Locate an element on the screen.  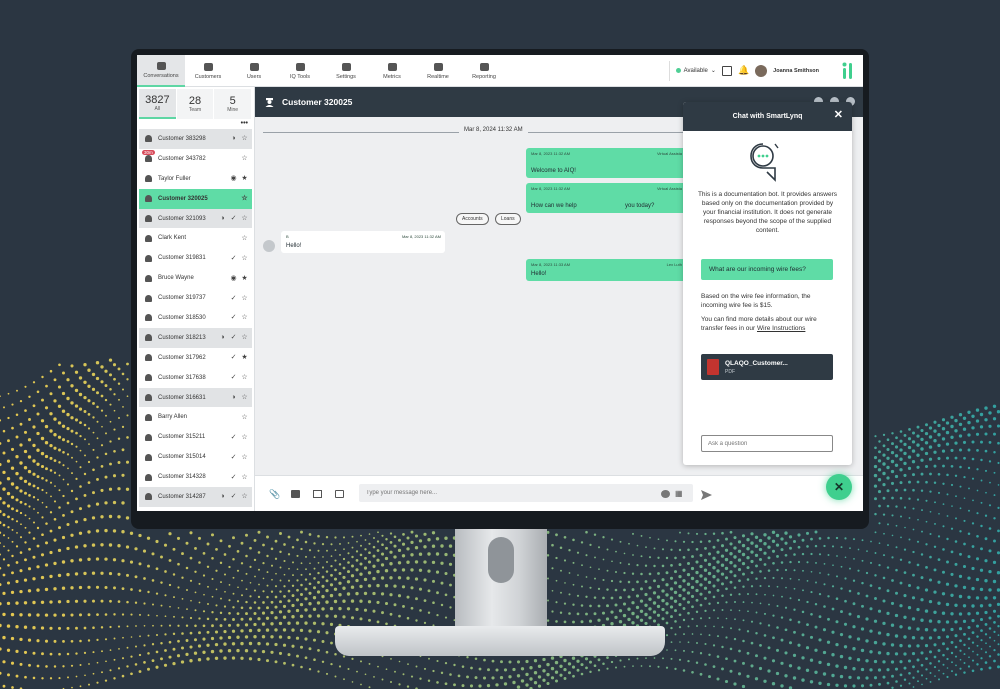
list-item: Customer 383298 ◑ ☆ is located at coordinates (195, 139).